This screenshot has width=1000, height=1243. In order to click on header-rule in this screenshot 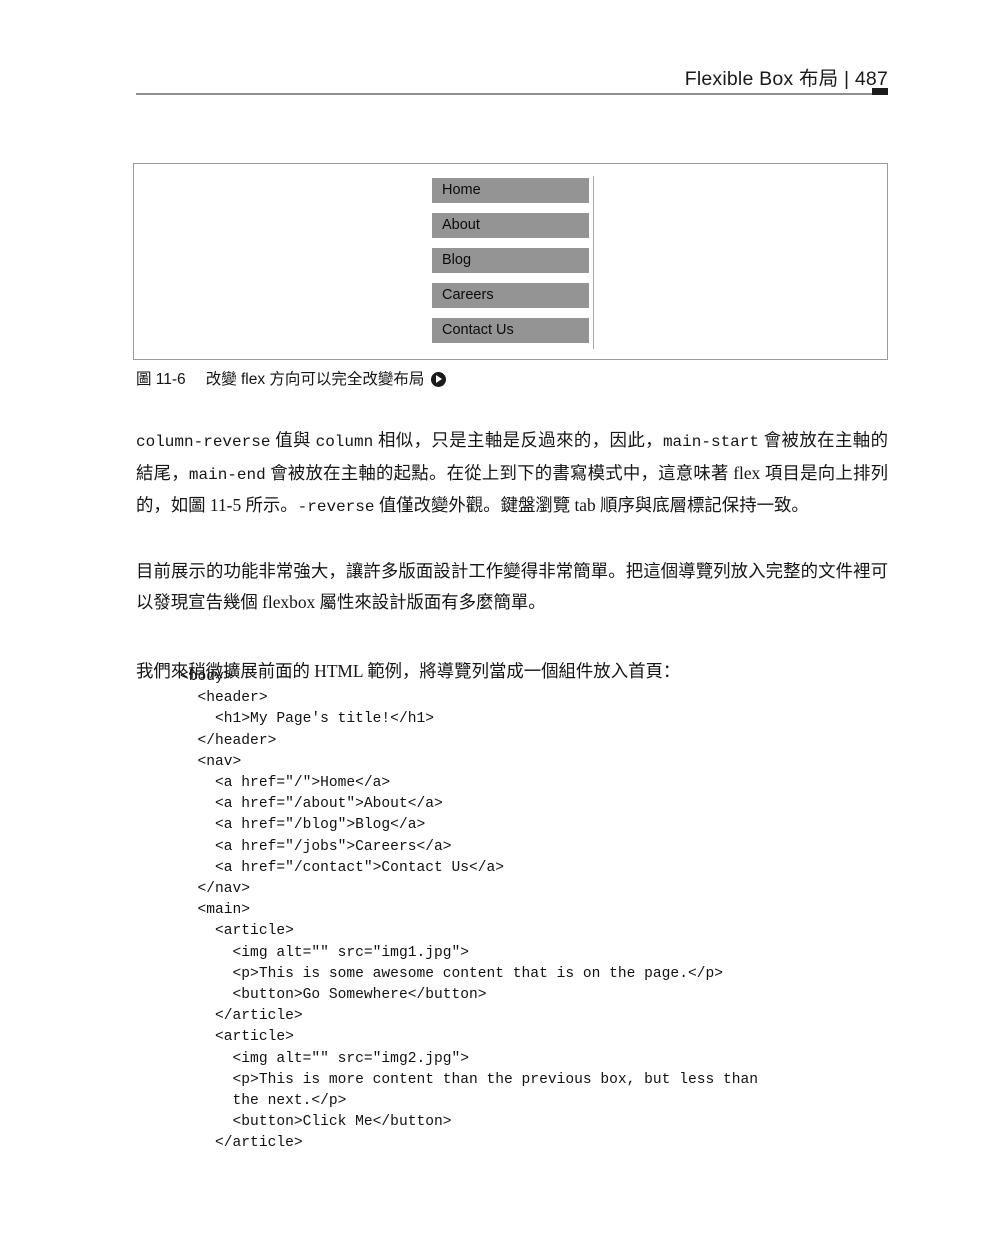, I will do `click(512, 94)`.